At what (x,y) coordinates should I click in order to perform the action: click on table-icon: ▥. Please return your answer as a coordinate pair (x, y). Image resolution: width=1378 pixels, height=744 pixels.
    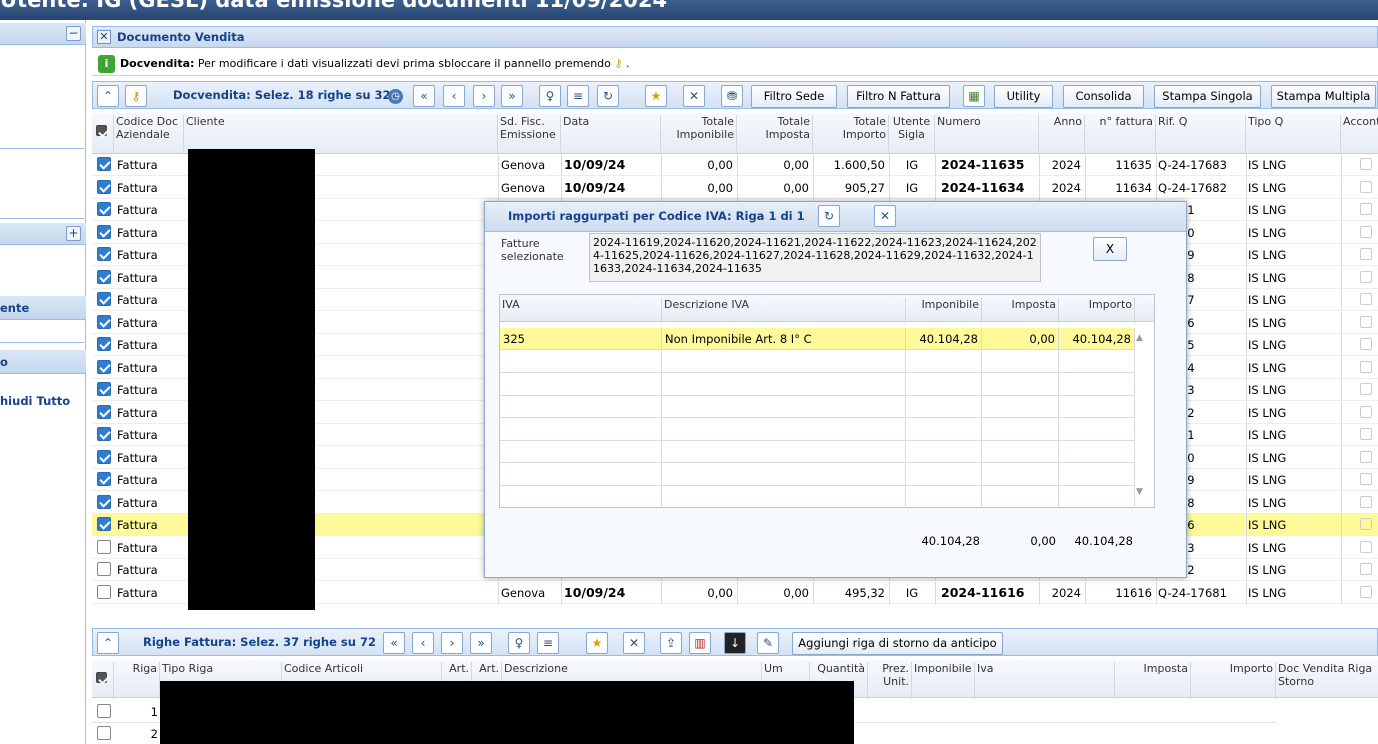
    Looking at the image, I should click on (700, 643).